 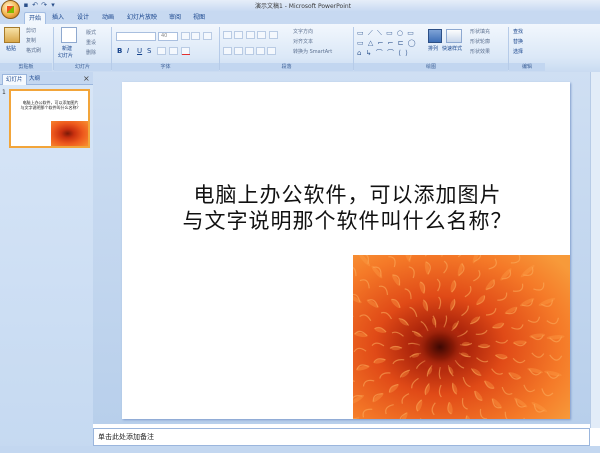 What do you see at coordinates (108, 17) in the screenshot?
I see `tab-animations: 动画` at bounding box center [108, 17].